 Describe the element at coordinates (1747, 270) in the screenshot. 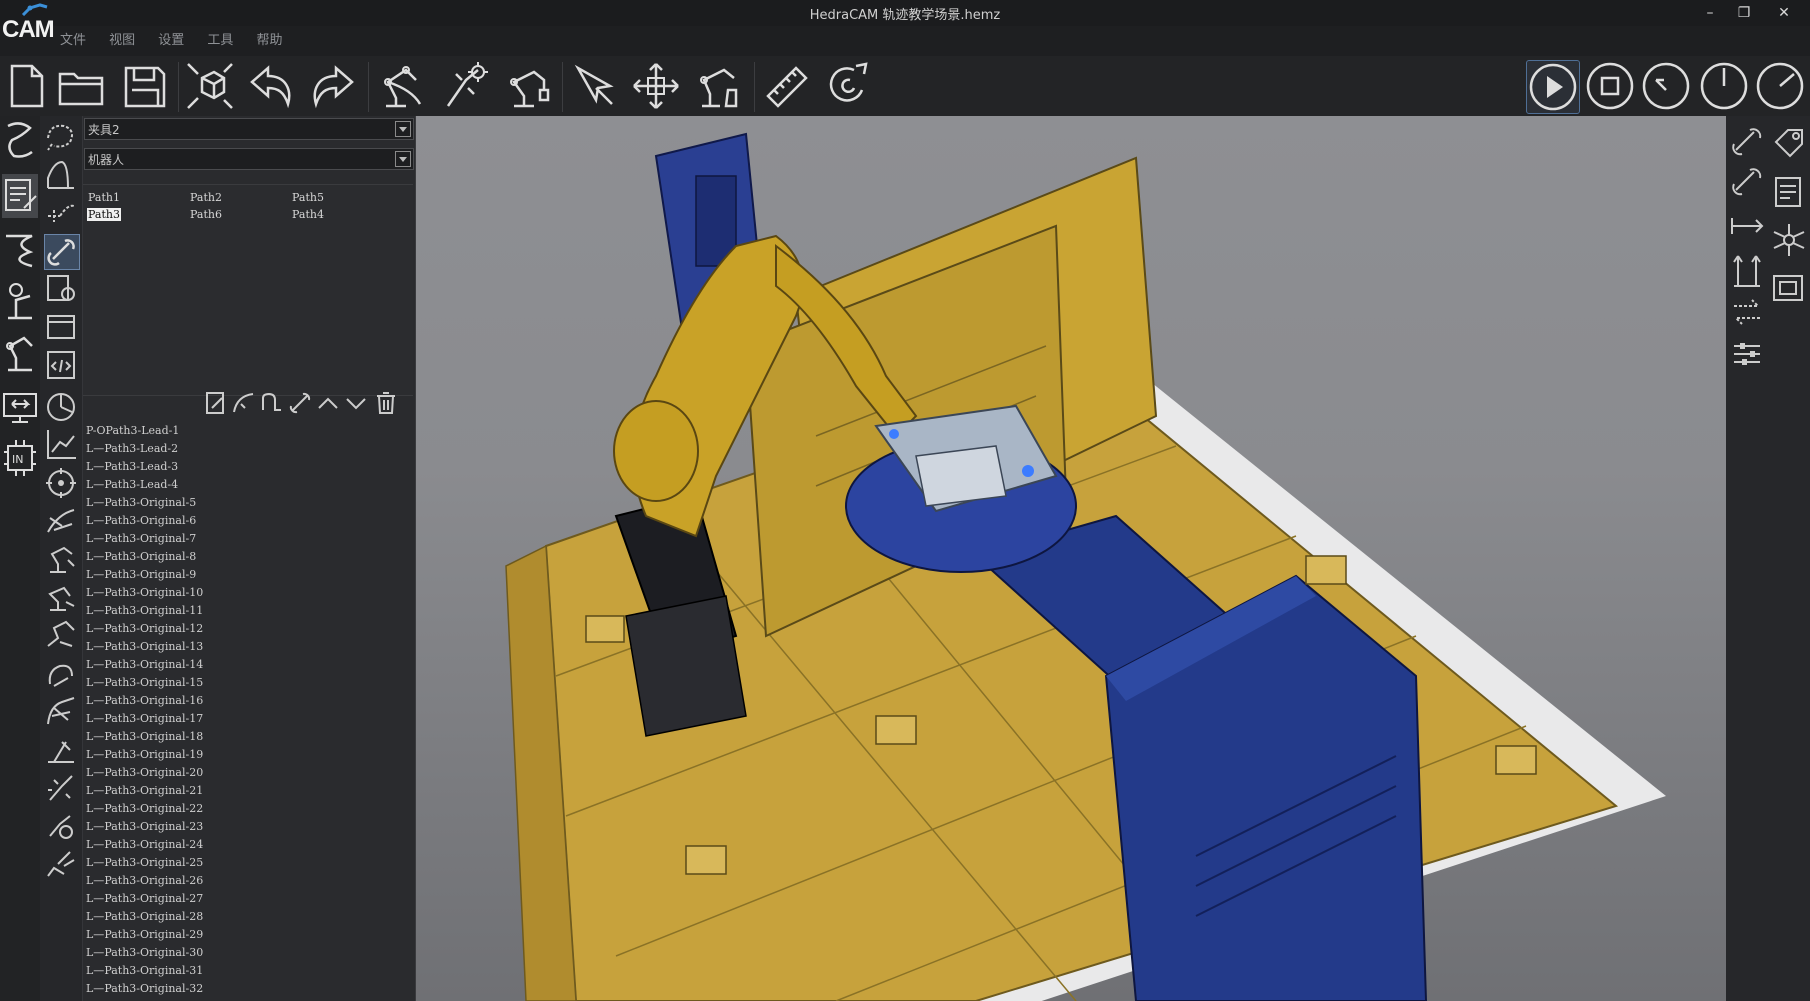

I see `vertical-measure-icon` at that location.